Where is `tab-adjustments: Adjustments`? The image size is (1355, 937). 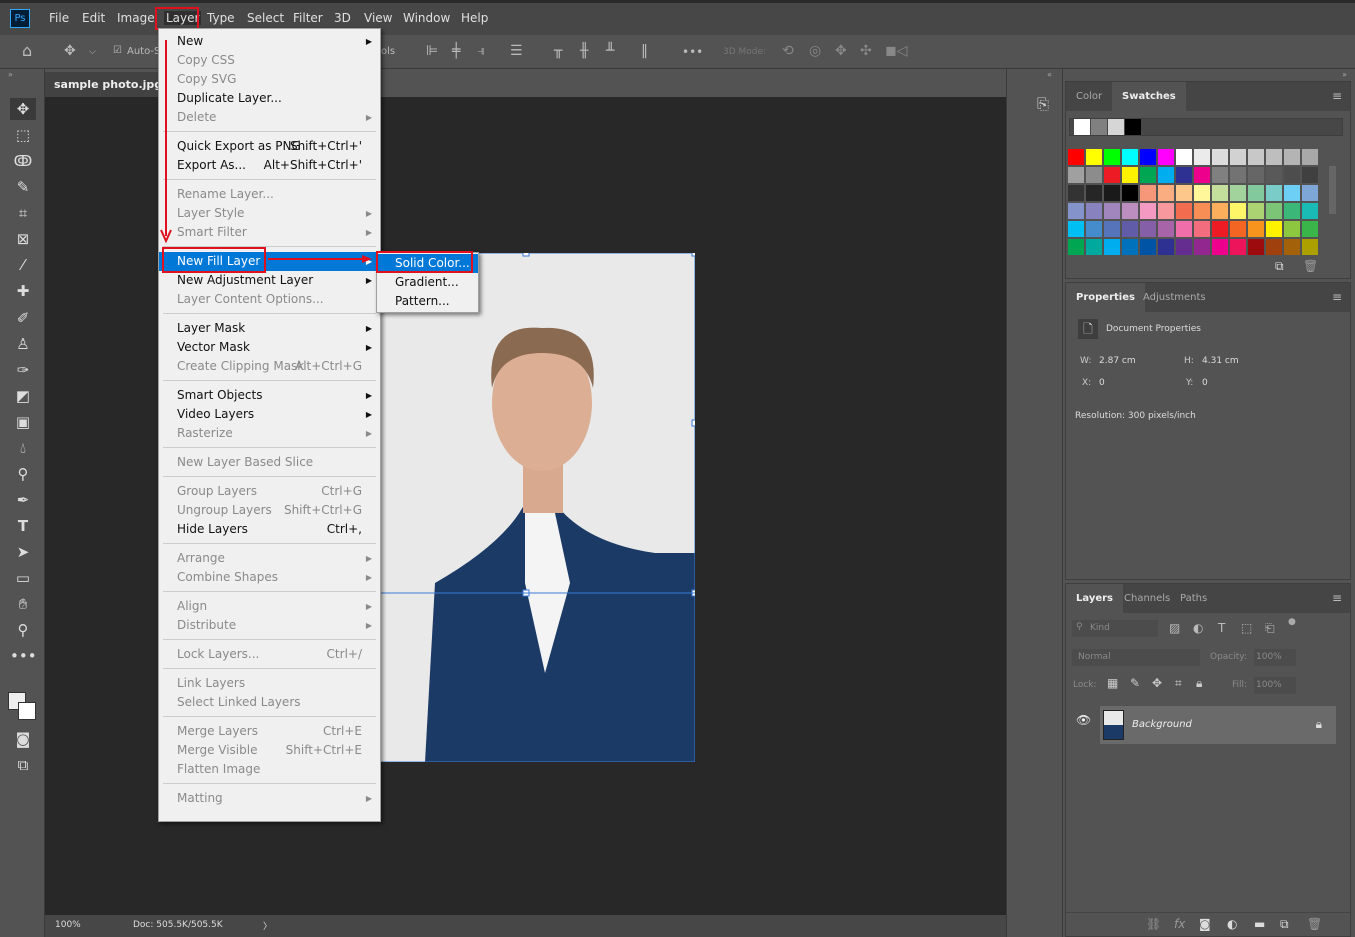
tab-adjustments: Adjustments is located at coordinates (1174, 297).